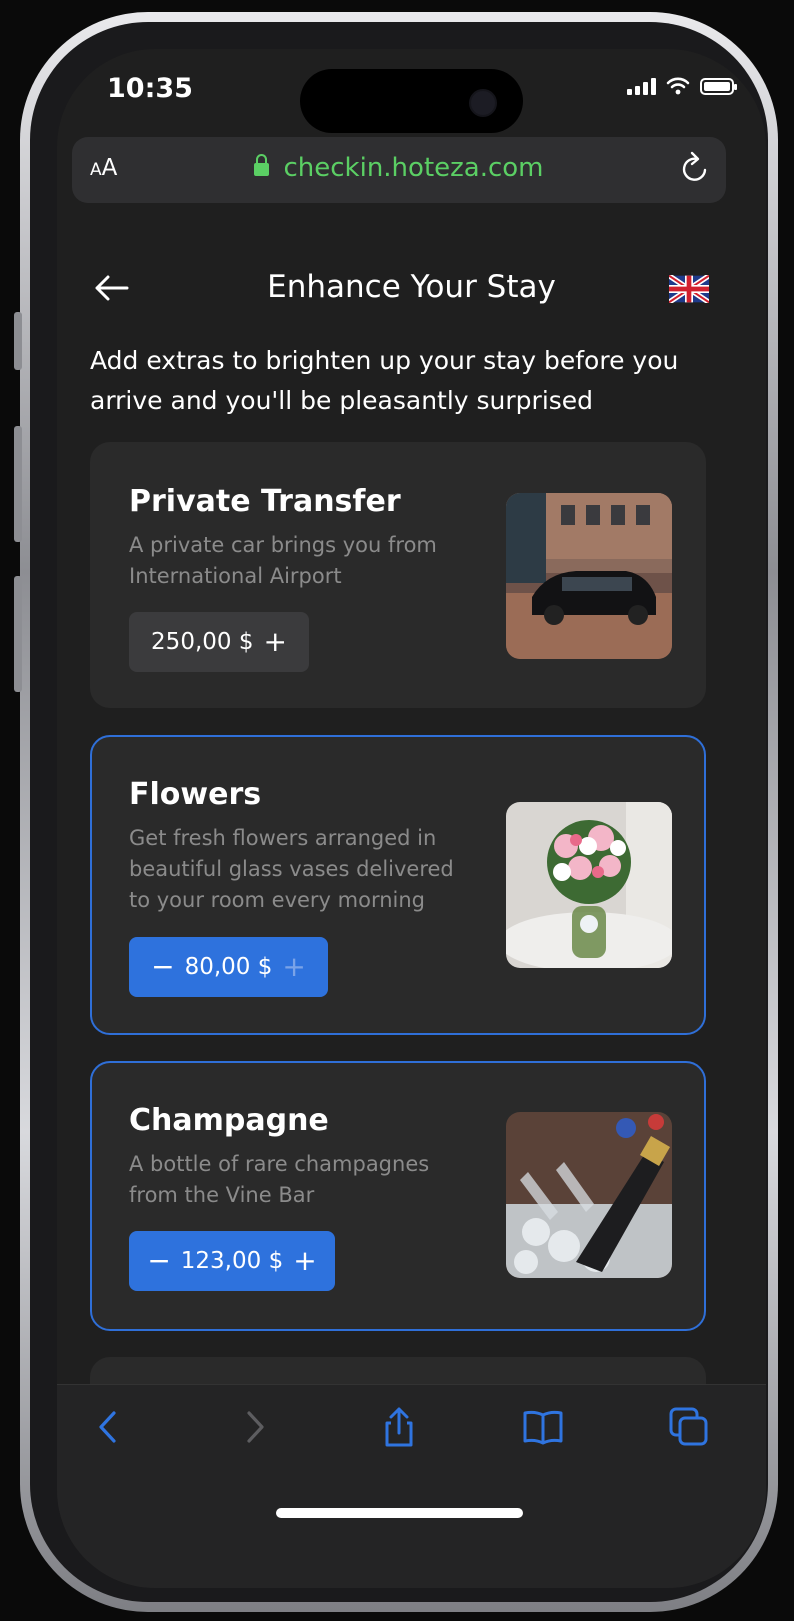 The width and height of the screenshot is (794, 1621). Describe the element at coordinates (202, 642) in the screenshot. I see `price-label: 250,00 $` at that location.